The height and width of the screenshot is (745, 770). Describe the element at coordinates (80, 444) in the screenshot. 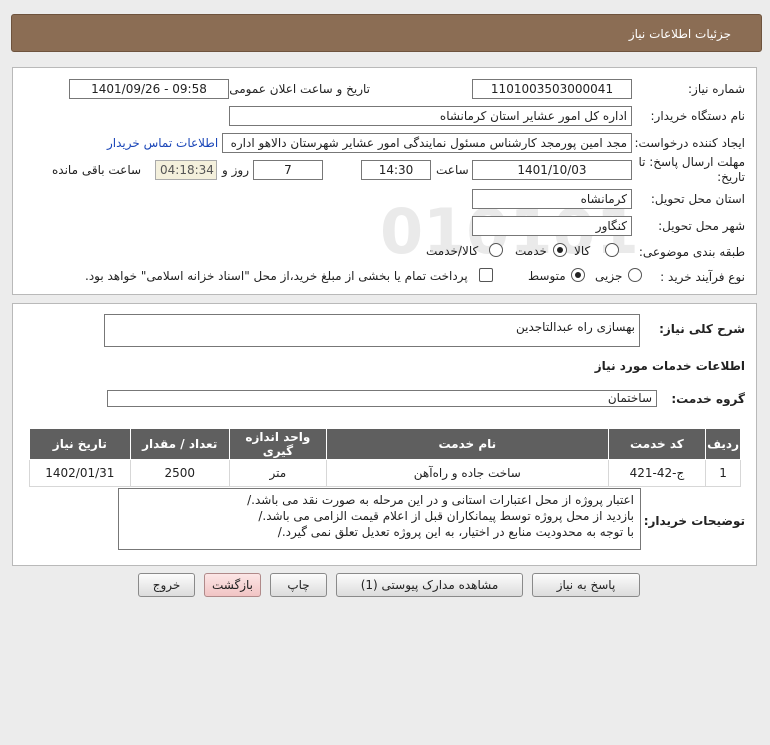

I see `col-need-date: تاریخ نیاز` at that location.